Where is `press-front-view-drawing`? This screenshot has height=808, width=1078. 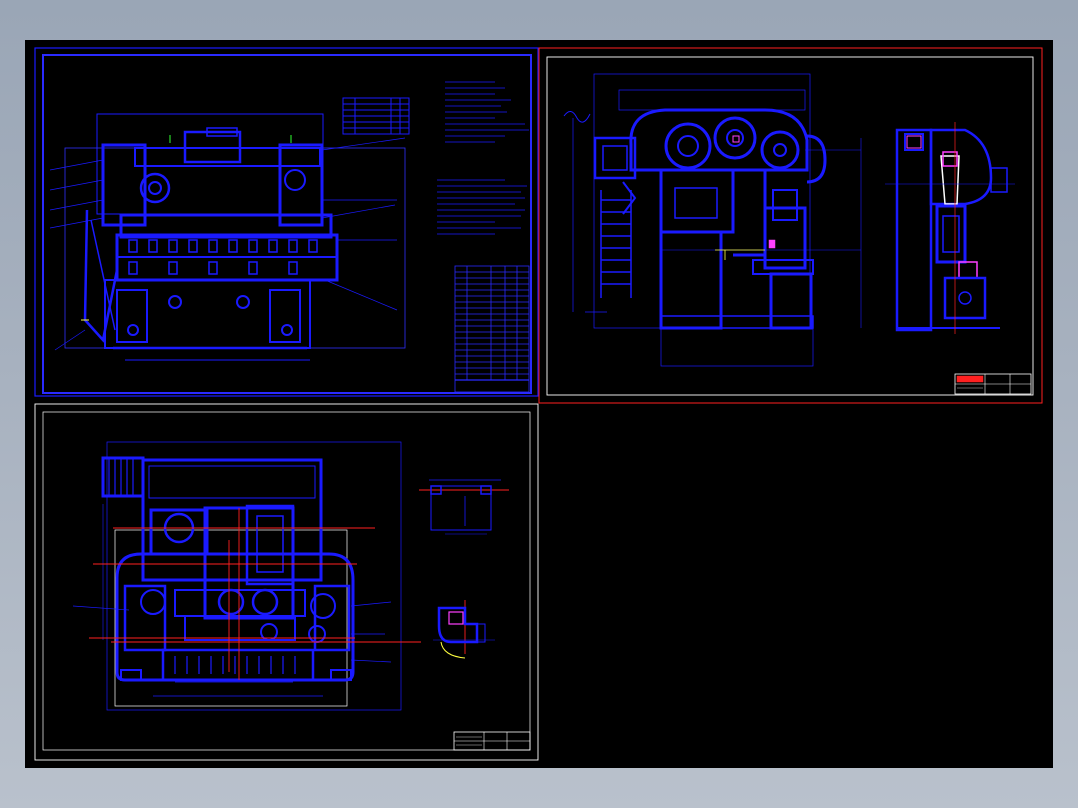 press-front-view-drawing is located at coordinates (227, 237).